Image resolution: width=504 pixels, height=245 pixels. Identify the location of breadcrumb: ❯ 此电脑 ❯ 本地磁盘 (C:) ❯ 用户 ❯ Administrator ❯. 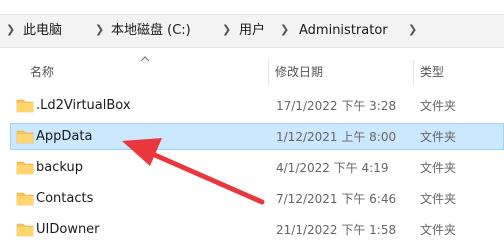
(252, 31).